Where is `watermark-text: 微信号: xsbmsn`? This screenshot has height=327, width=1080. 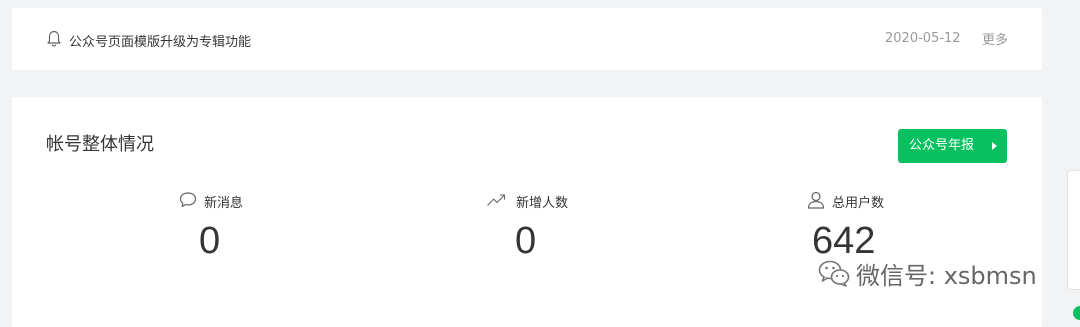 watermark-text: 微信号: xsbmsn is located at coordinates (946, 275).